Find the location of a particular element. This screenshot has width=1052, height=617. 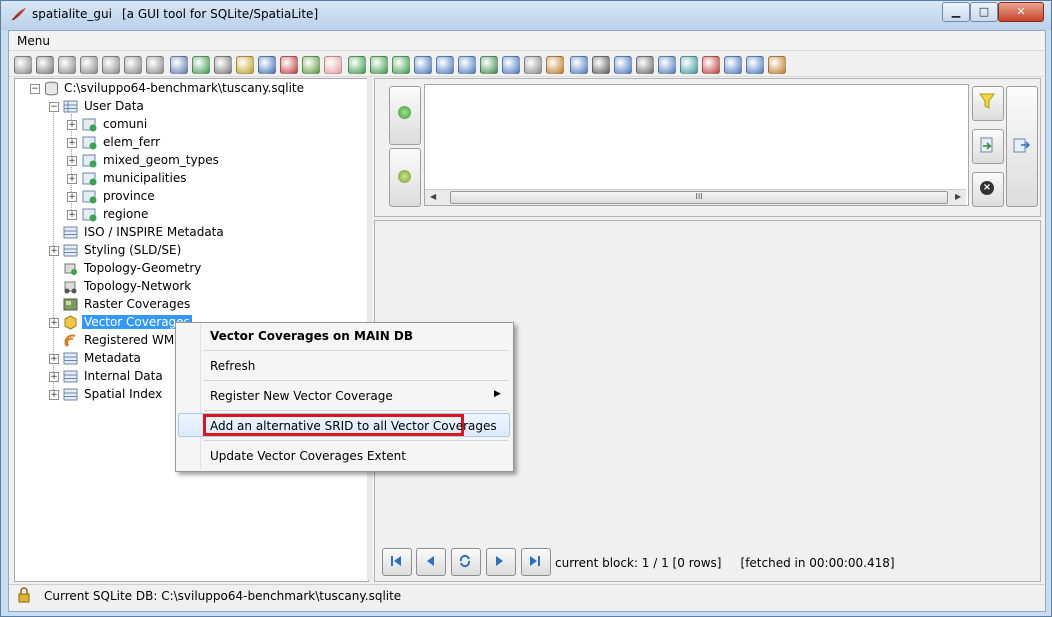

database-icon is located at coordinates (51, 88).